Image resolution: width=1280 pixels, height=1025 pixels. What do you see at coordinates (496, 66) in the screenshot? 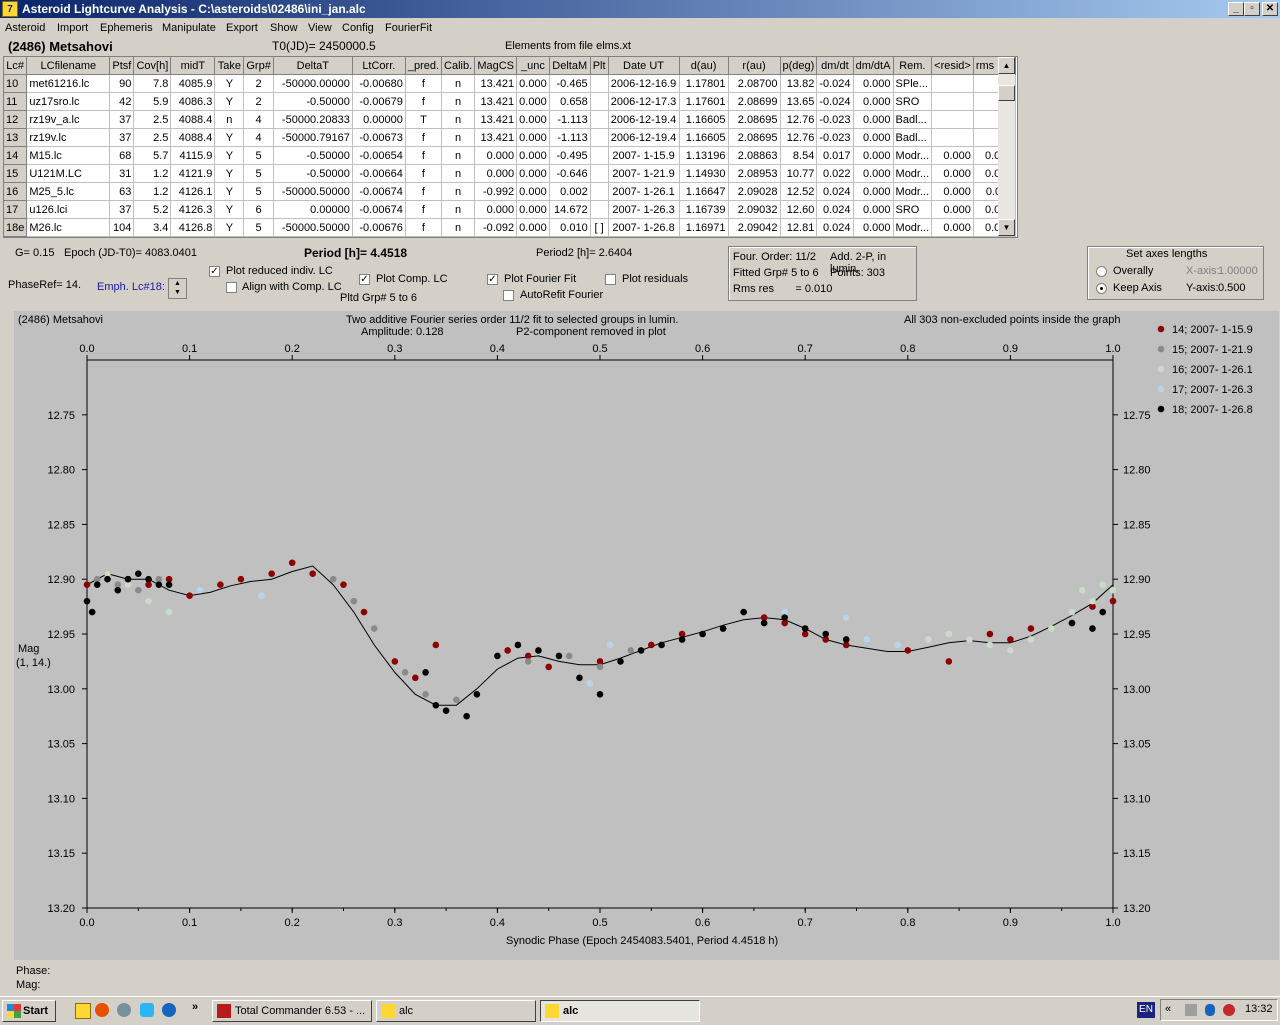
I see `column-header: MagCS` at bounding box center [496, 66].